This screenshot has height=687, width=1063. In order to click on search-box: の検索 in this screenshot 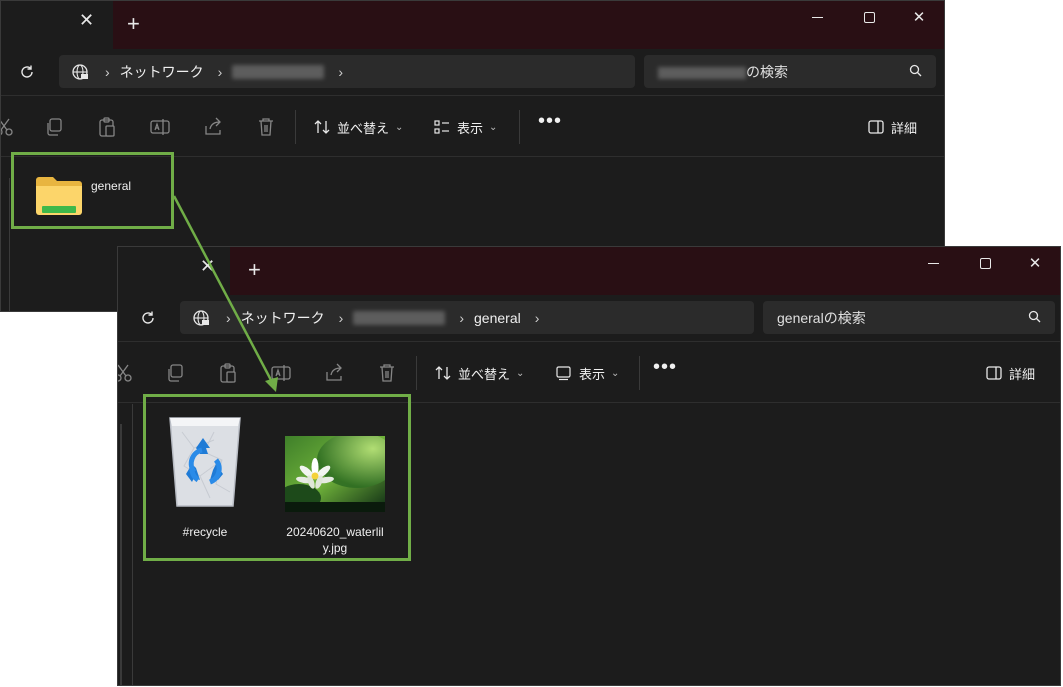, I will do `click(790, 71)`.